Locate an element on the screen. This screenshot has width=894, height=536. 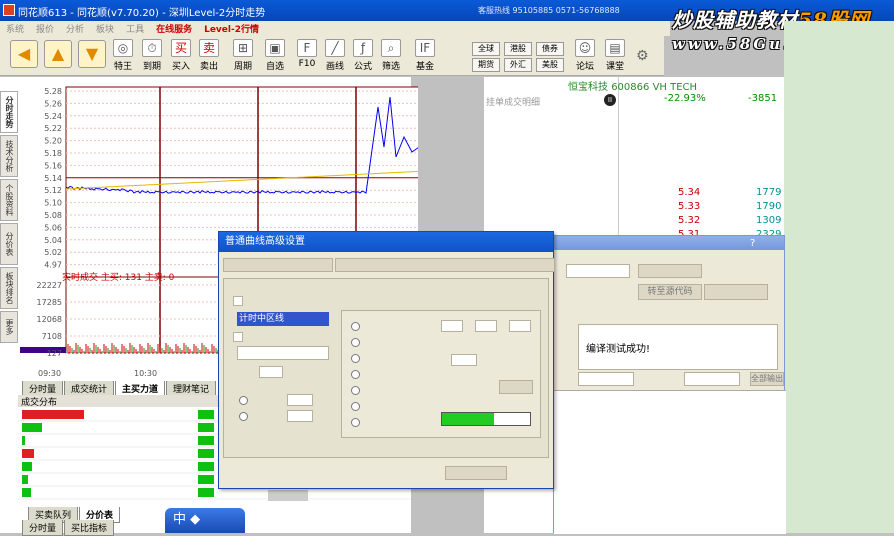
toolbar-button-2: 买买入 is located at coordinates (181, 57).